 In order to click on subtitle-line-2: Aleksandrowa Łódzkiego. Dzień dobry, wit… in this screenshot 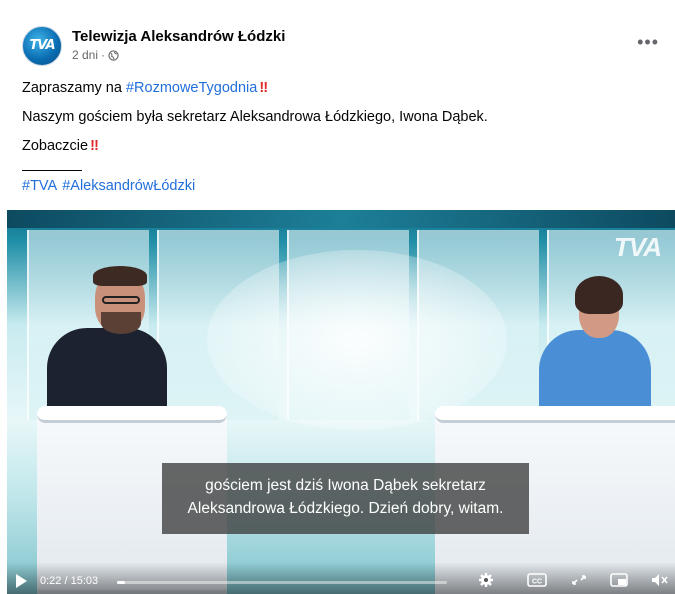, I will do `click(345, 508)`.